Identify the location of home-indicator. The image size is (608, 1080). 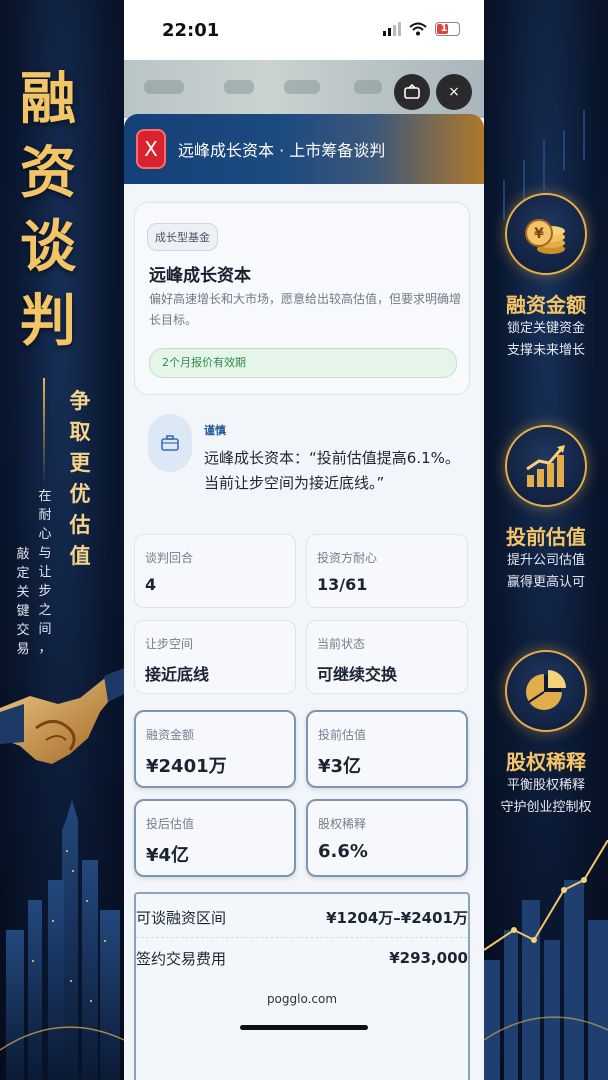
(304, 1027).